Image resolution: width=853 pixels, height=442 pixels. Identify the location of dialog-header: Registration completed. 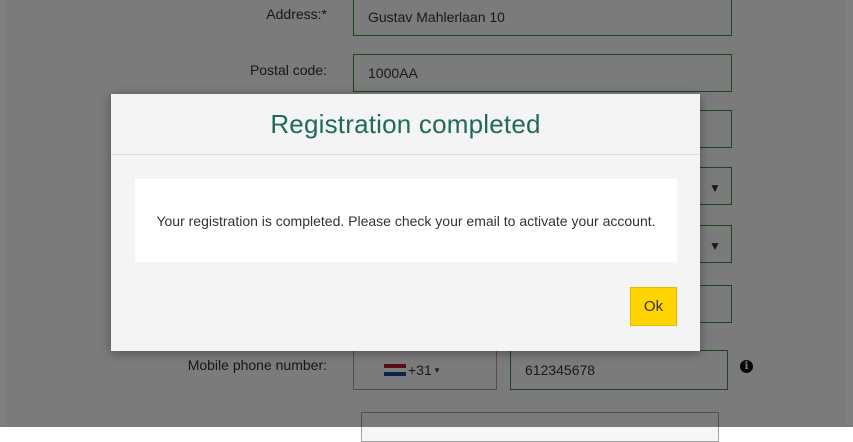
(405, 124).